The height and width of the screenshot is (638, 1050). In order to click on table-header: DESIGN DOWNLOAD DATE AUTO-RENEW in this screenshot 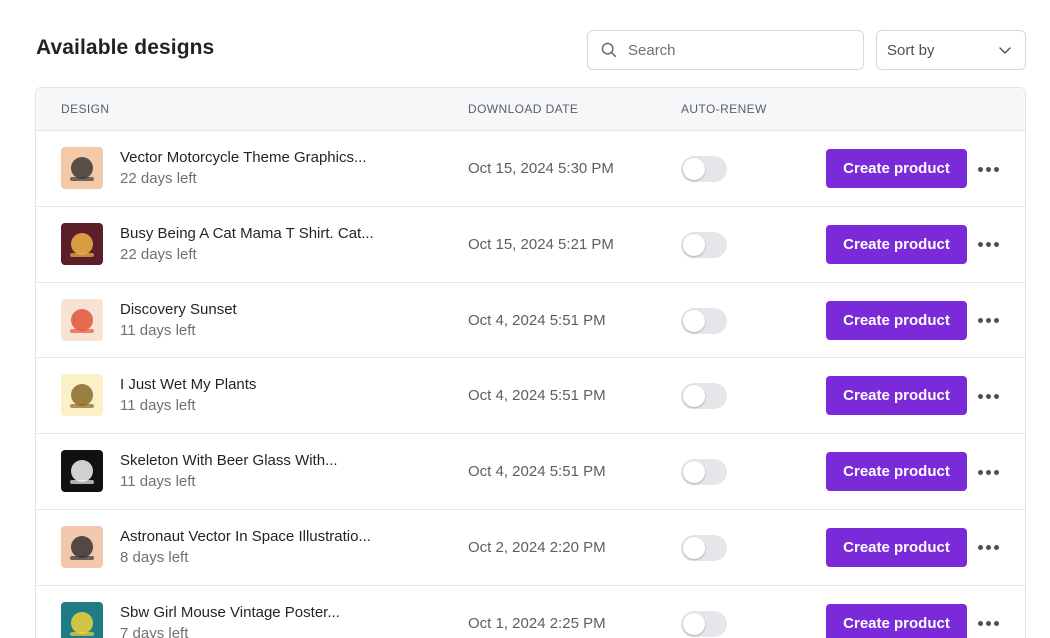, I will do `click(530, 109)`.